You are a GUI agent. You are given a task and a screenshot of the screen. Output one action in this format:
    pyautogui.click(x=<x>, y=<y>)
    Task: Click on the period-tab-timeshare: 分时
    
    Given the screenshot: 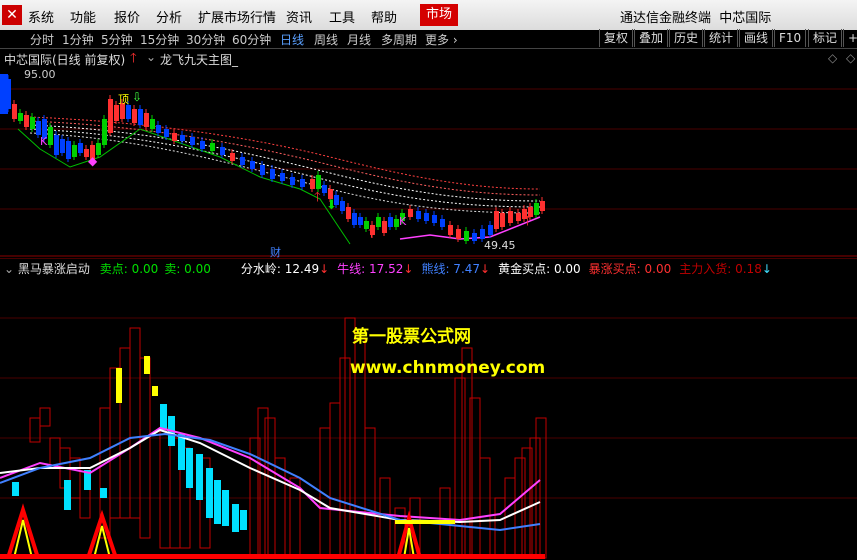 What is the action you would take?
    pyautogui.click(x=42, y=39)
    